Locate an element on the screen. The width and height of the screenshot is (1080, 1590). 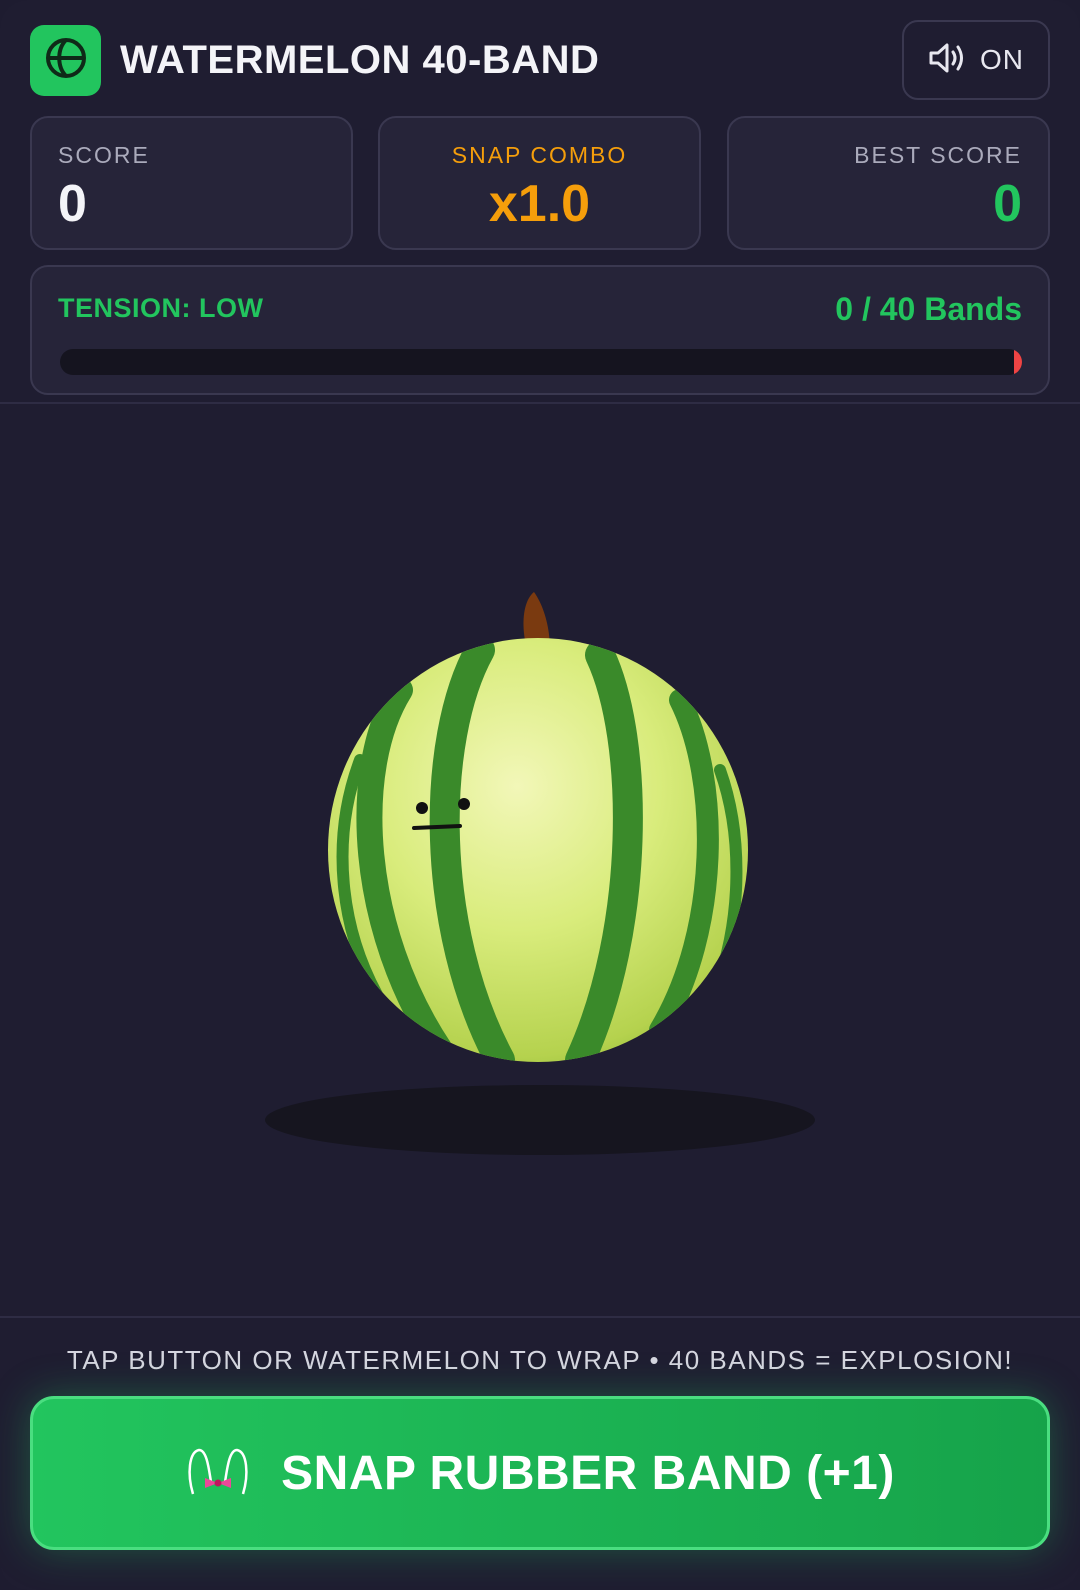
rubber-band-icon is located at coordinates (218, 1473).